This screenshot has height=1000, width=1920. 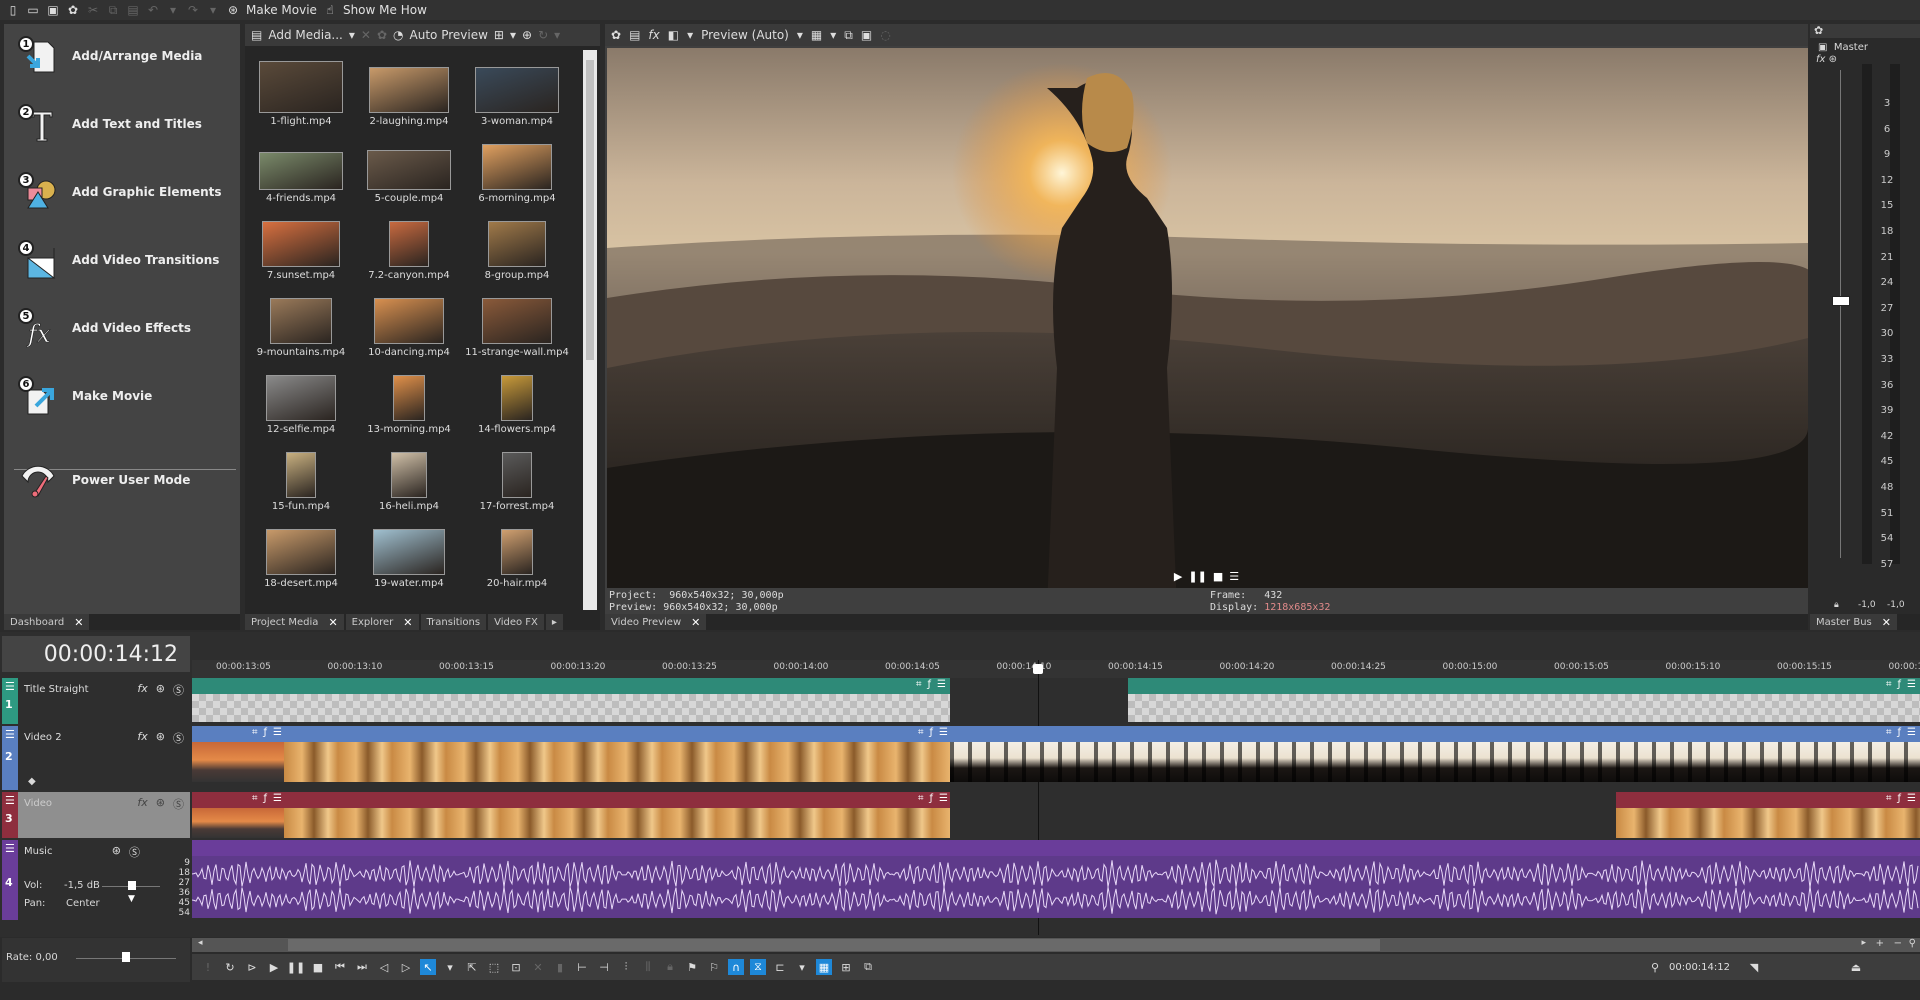 What do you see at coordinates (131, 899) in the screenshot?
I see `pan-slider-handle: ▼` at bounding box center [131, 899].